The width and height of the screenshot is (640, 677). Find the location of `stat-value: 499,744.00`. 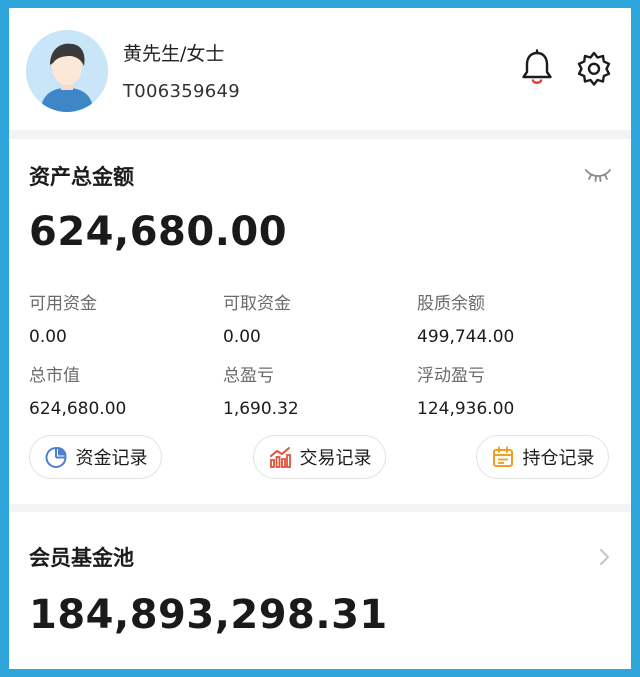

stat-value: 499,744.00 is located at coordinates (466, 337).